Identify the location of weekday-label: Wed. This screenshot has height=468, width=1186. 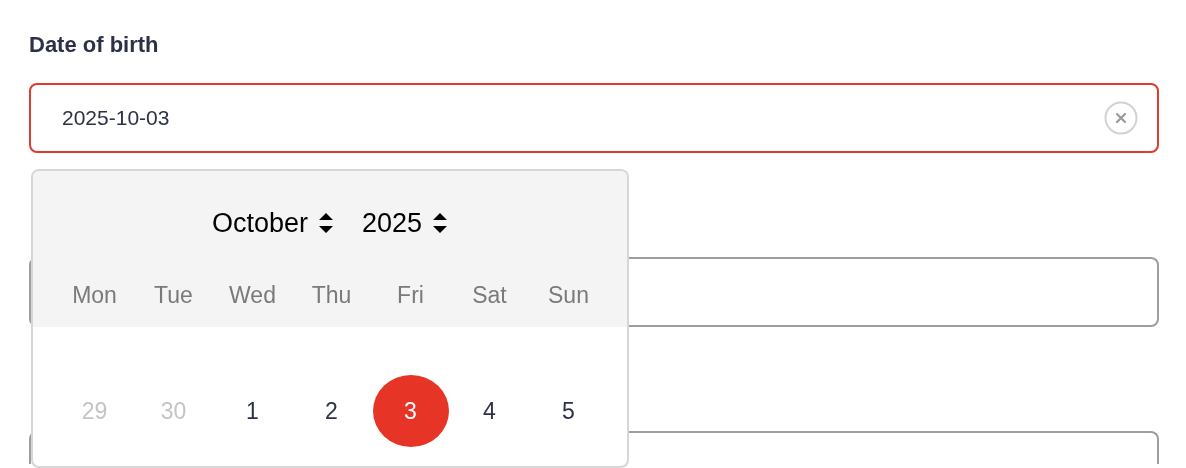
(252, 295).